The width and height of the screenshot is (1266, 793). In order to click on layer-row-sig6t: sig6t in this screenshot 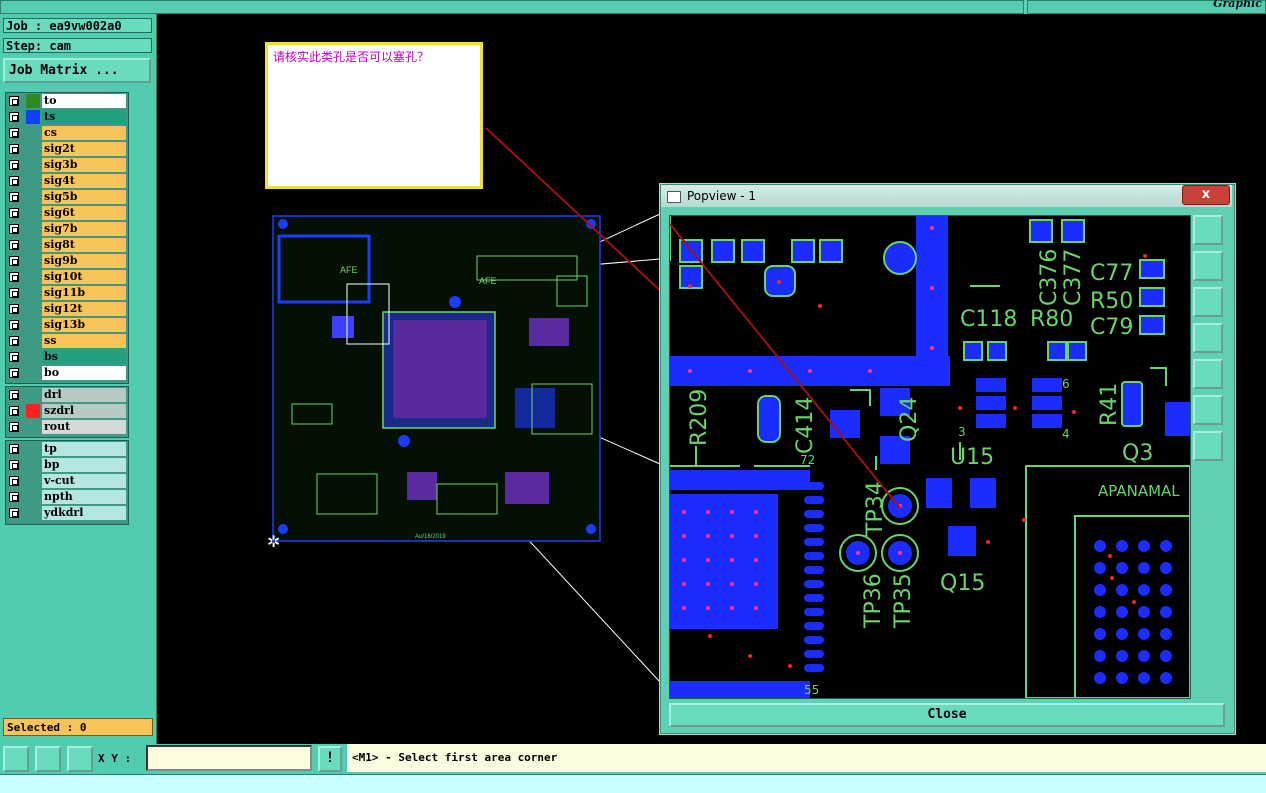, I will do `click(67, 213)`.